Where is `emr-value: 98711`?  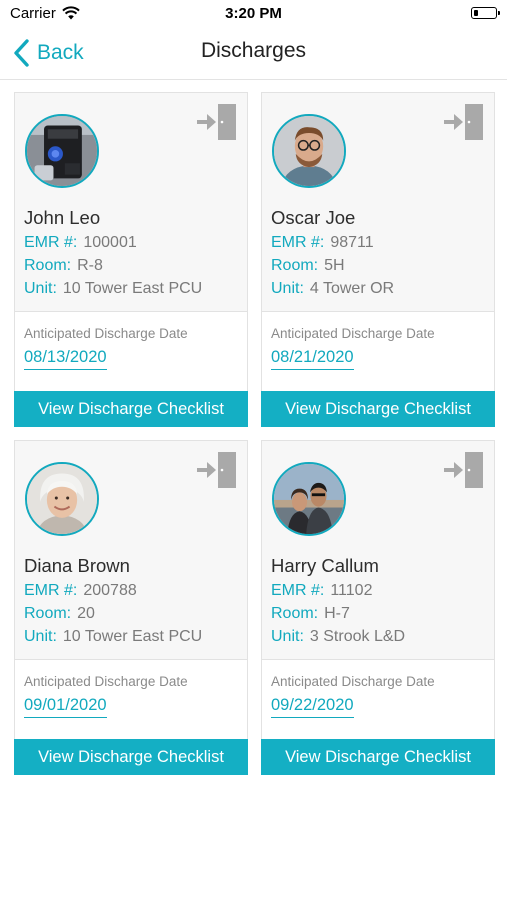 emr-value: 98711 is located at coordinates (352, 242).